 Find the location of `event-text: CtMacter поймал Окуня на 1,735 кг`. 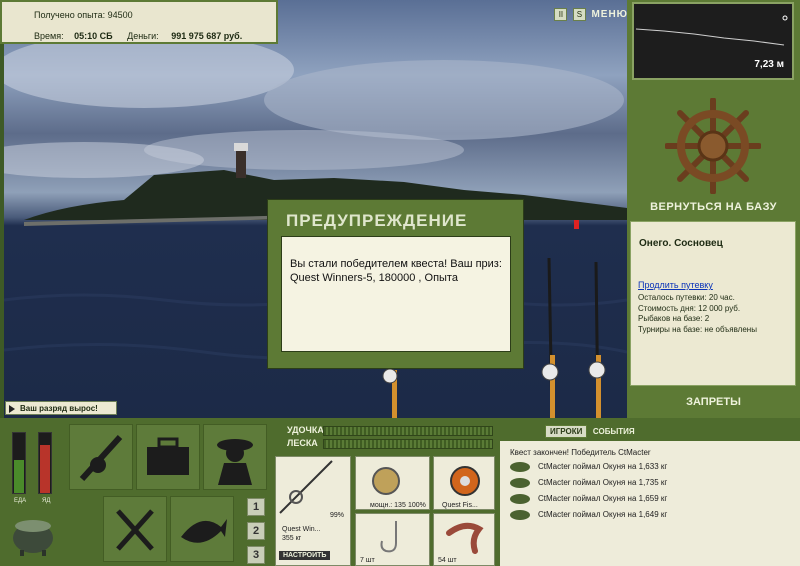

event-text: CtMacter поймал Окуня на 1,735 кг is located at coordinates (603, 483).